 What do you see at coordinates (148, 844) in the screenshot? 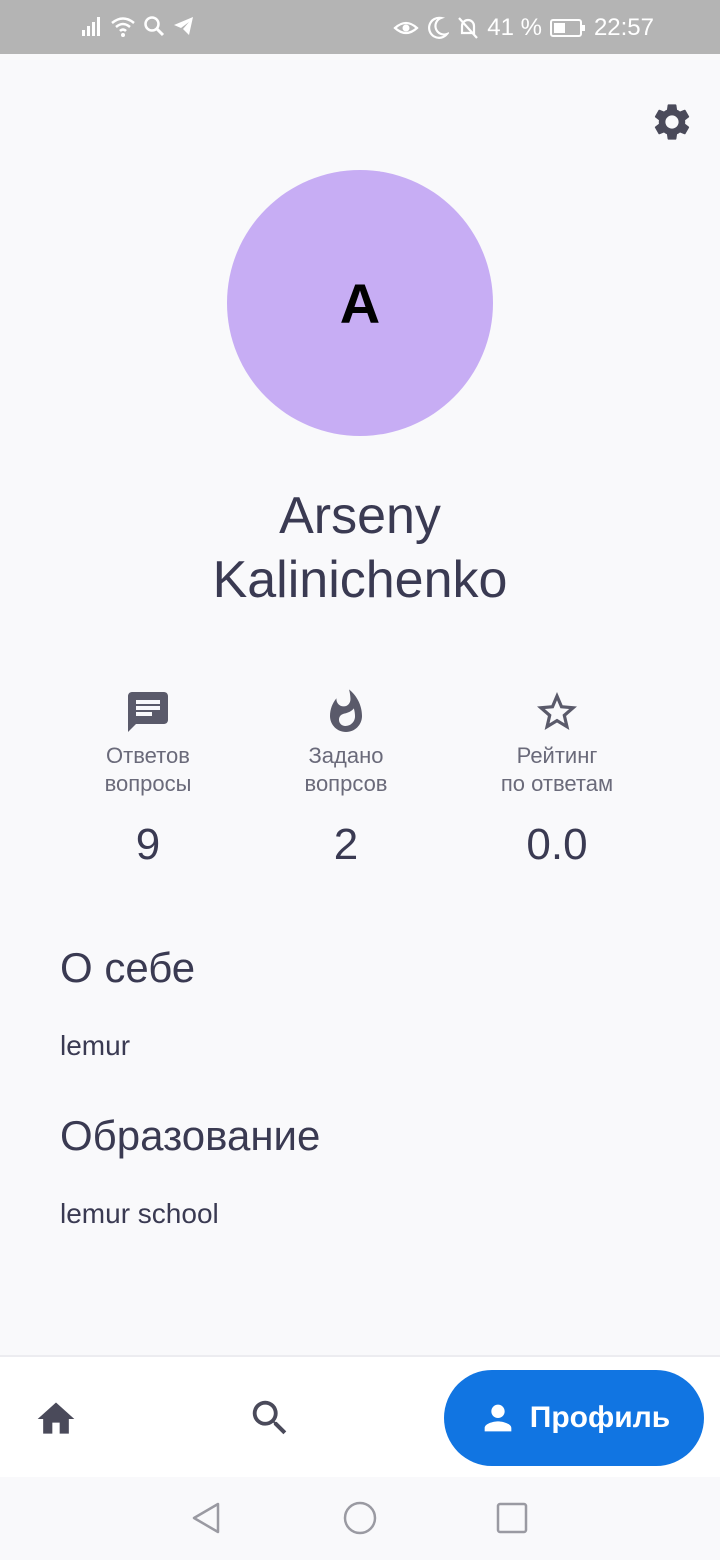
I see `stat-answers-value: 9` at bounding box center [148, 844].